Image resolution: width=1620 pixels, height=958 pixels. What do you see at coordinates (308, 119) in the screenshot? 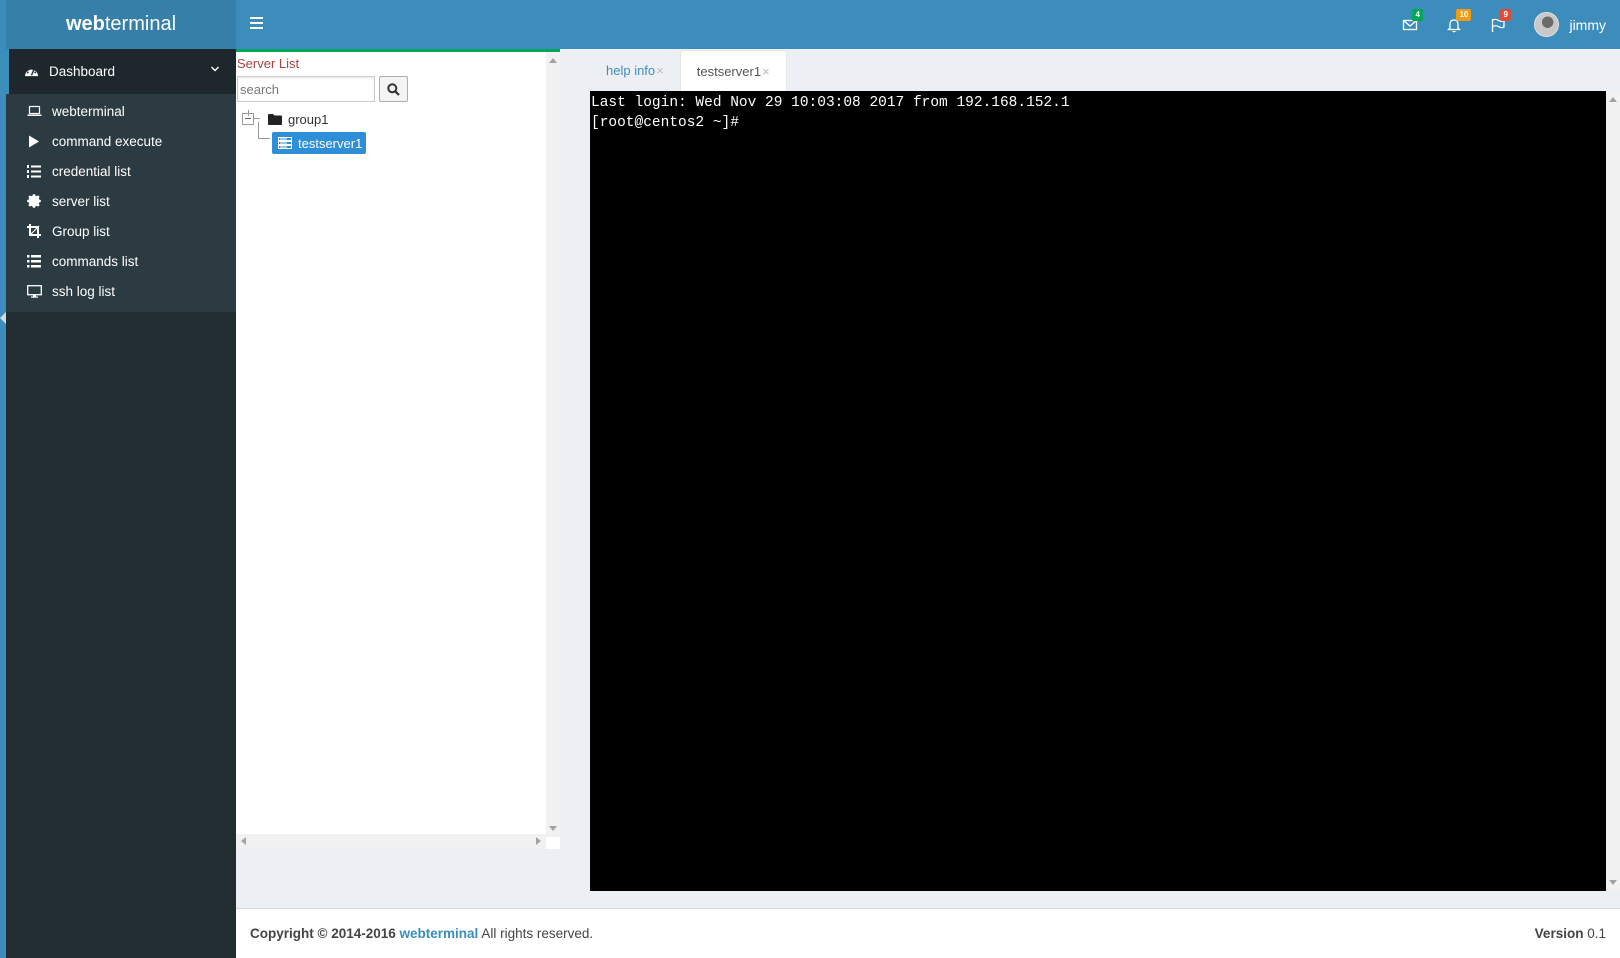
I see `group-label: group1` at bounding box center [308, 119].